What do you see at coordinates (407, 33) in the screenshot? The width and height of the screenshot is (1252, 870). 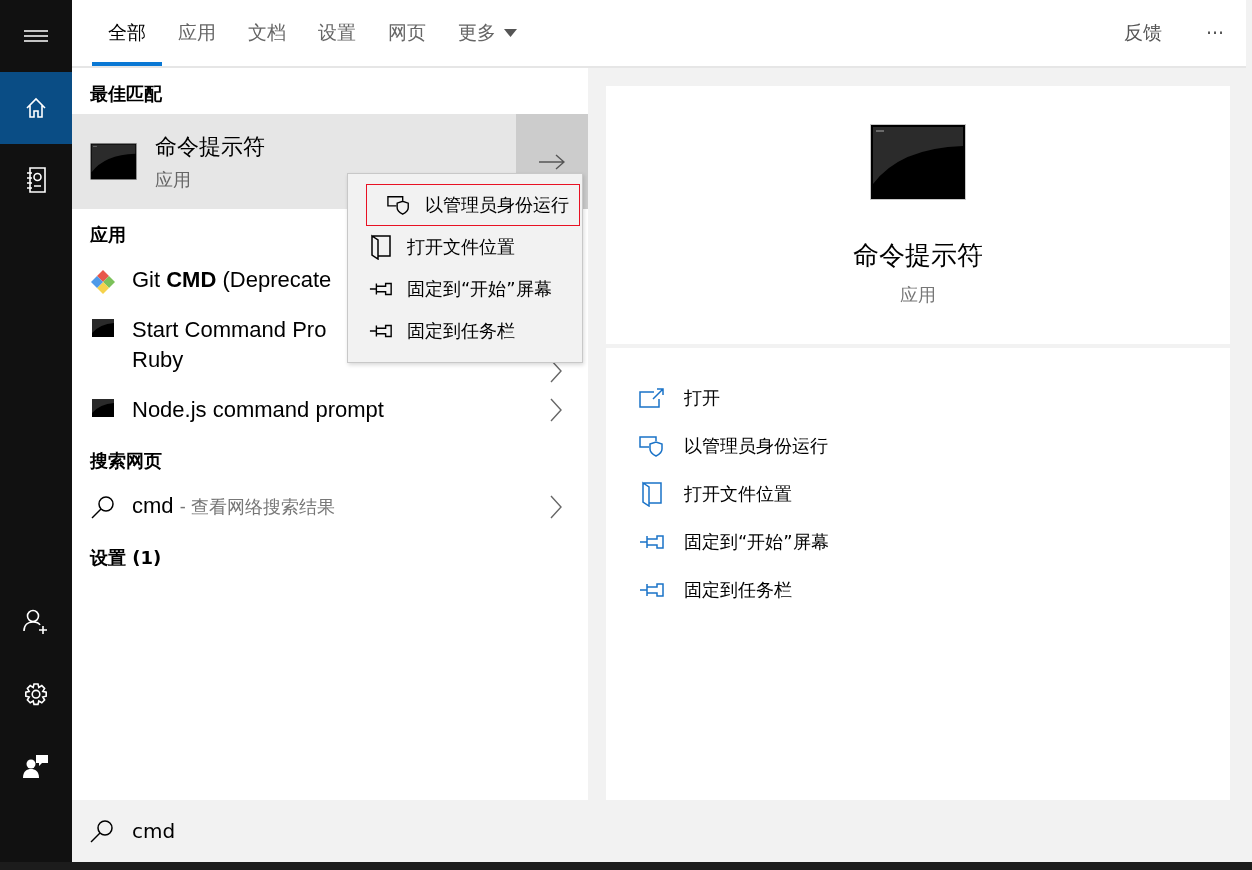 I see `tab: 网页` at bounding box center [407, 33].